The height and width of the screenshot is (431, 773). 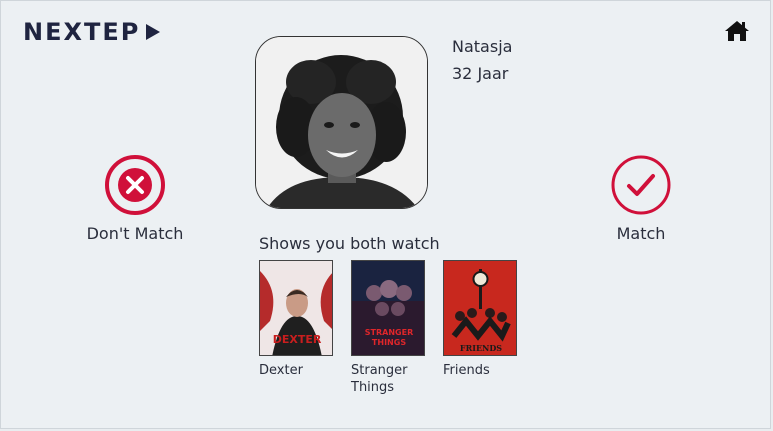 I want to click on match-button: Match, so click(x=641, y=198).